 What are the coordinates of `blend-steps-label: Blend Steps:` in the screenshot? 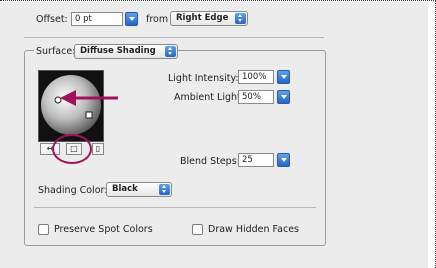 It's located at (210, 161).